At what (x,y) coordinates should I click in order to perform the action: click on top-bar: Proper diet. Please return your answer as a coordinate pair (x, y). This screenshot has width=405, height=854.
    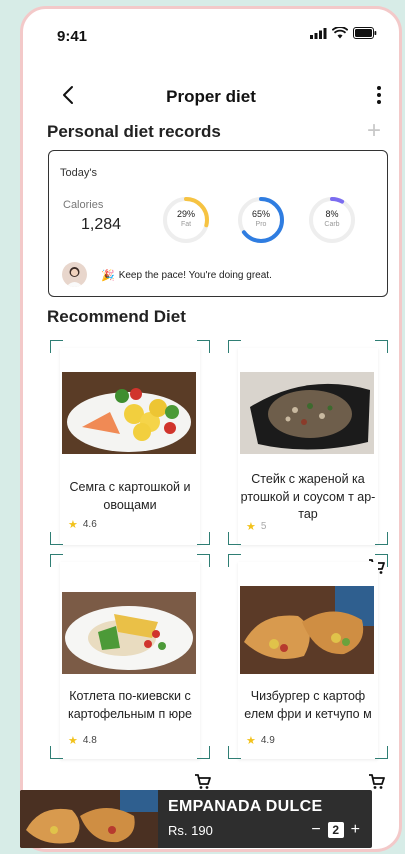
    Looking at the image, I should click on (211, 97).